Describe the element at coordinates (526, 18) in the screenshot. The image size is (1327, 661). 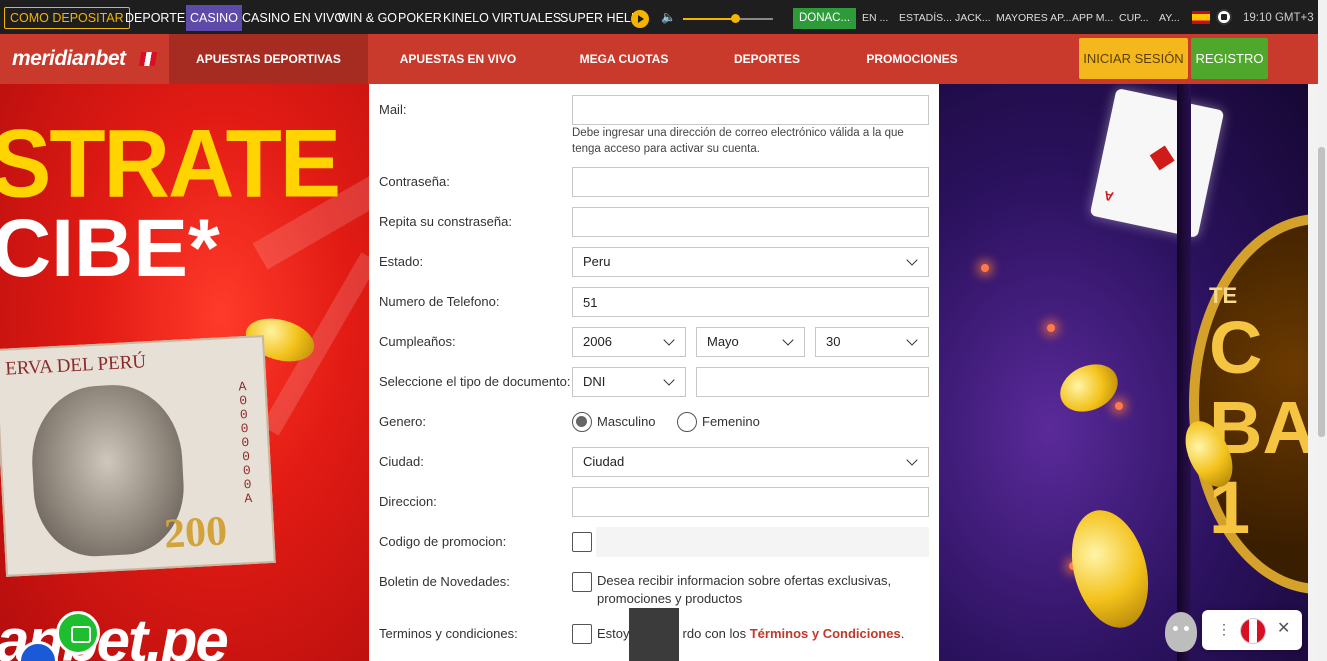
I see `topnav-virtuales: VIRTUALES` at that location.